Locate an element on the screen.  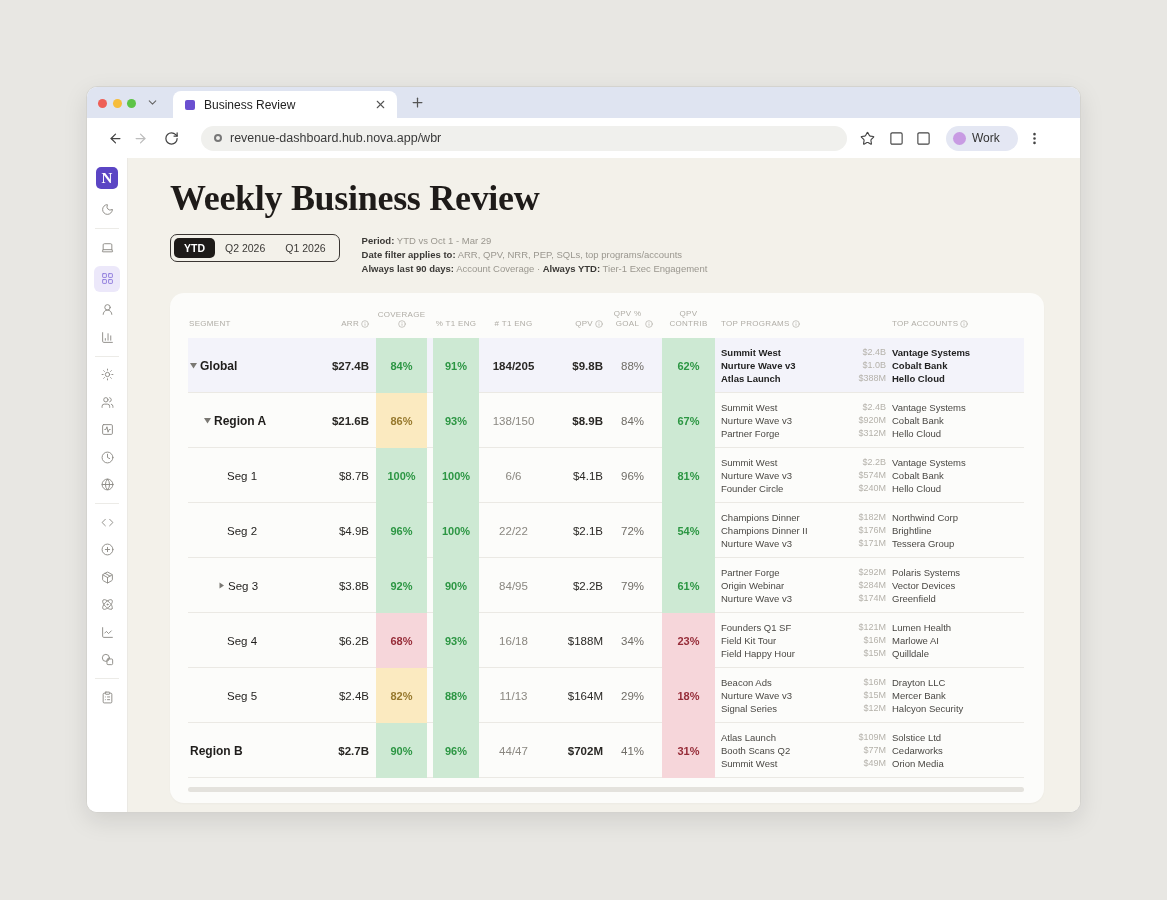
program-name: Booth Scans Q2 is located at coordinates (756, 750).